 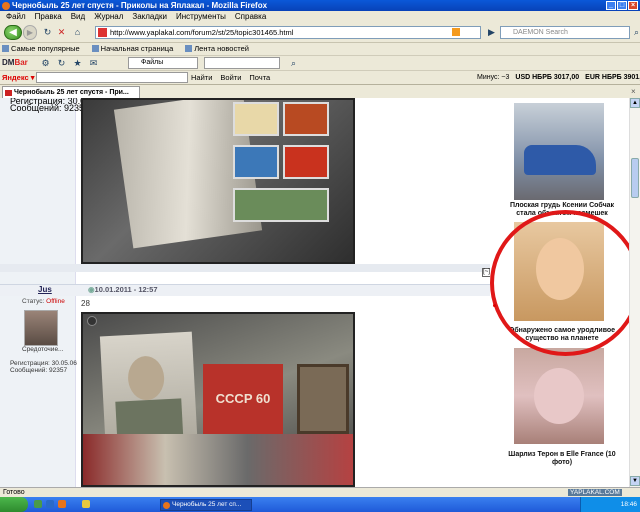 What do you see at coordinates (61, 63) in the screenshot?
I see `refresh-icon: ↻` at bounding box center [61, 63].